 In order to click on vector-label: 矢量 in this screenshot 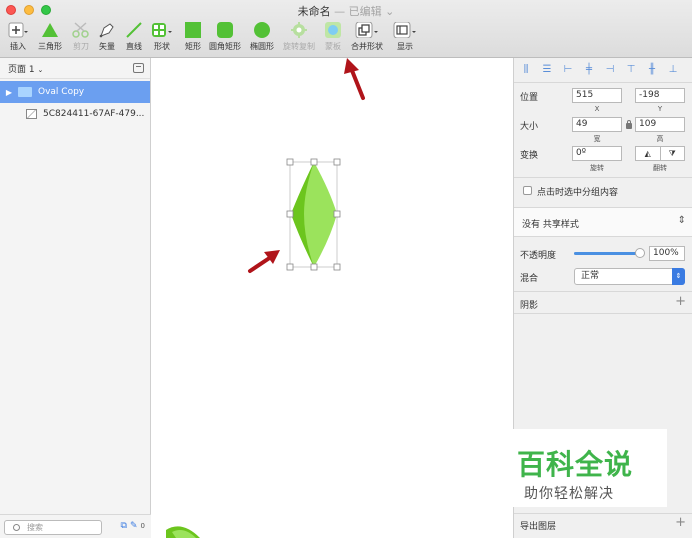, I will do `click(107, 46)`.